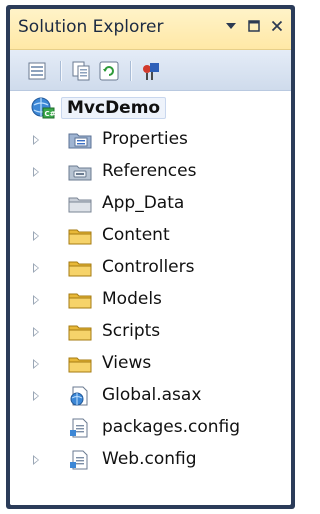 This screenshot has width=320, height=514. I want to click on maximize-icon, so click(254, 26).